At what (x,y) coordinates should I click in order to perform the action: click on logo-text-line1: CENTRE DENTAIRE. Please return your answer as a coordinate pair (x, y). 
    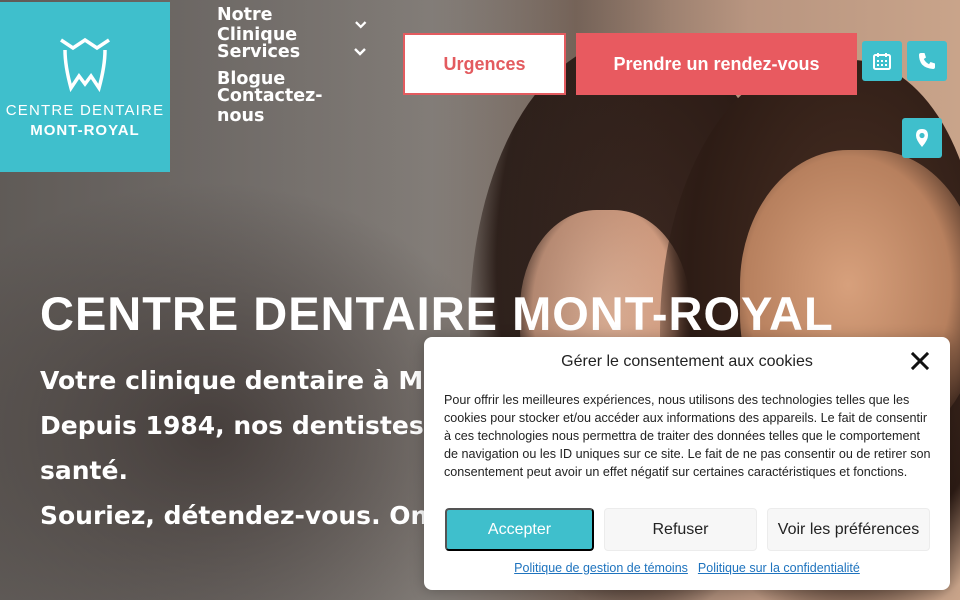
    Looking at the image, I should click on (85, 110).